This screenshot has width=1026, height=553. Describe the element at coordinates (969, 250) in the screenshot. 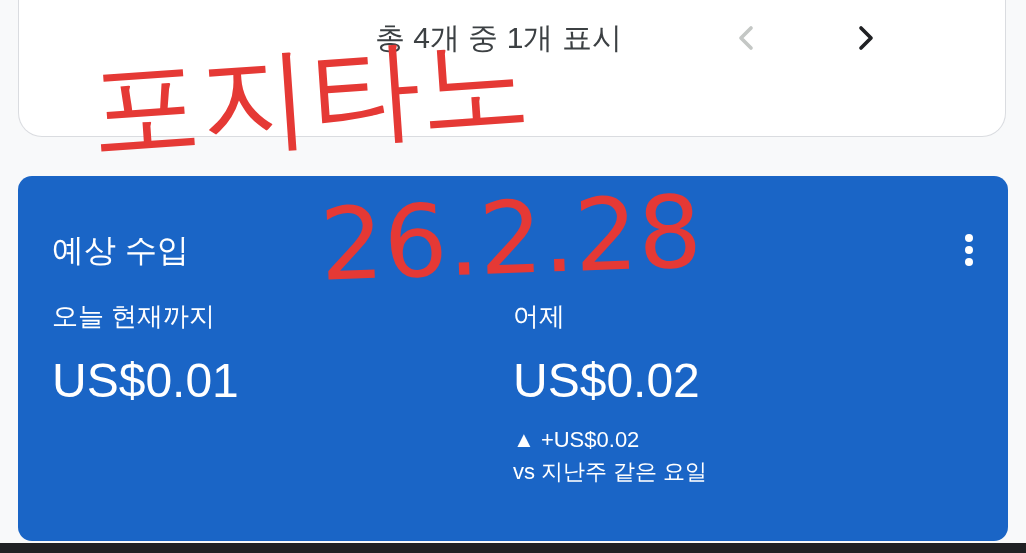

I see `more-icon` at that location.